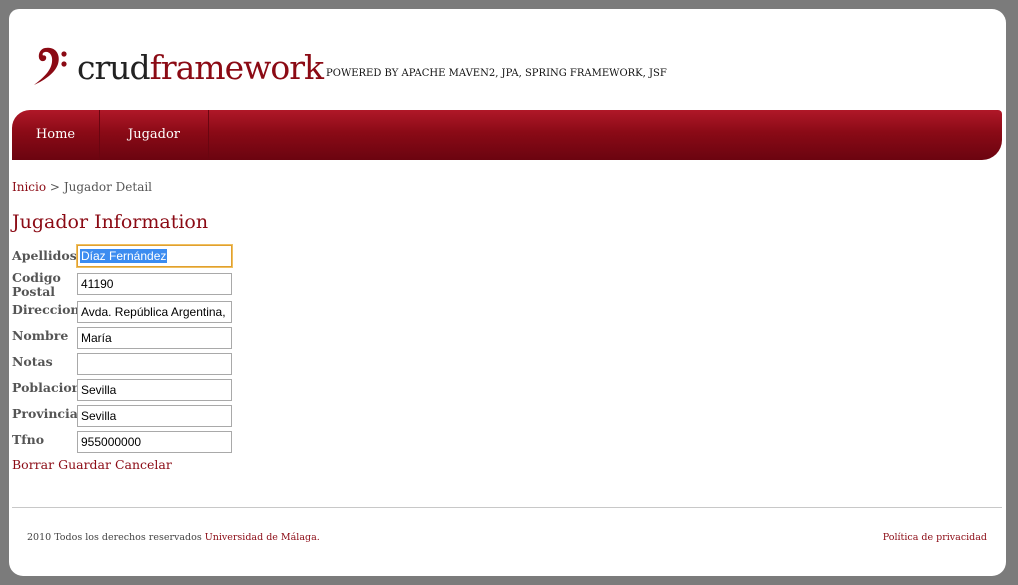 The image size is (1018, 585). I want to click on logo-text-part1: crud, so click(114, 67).